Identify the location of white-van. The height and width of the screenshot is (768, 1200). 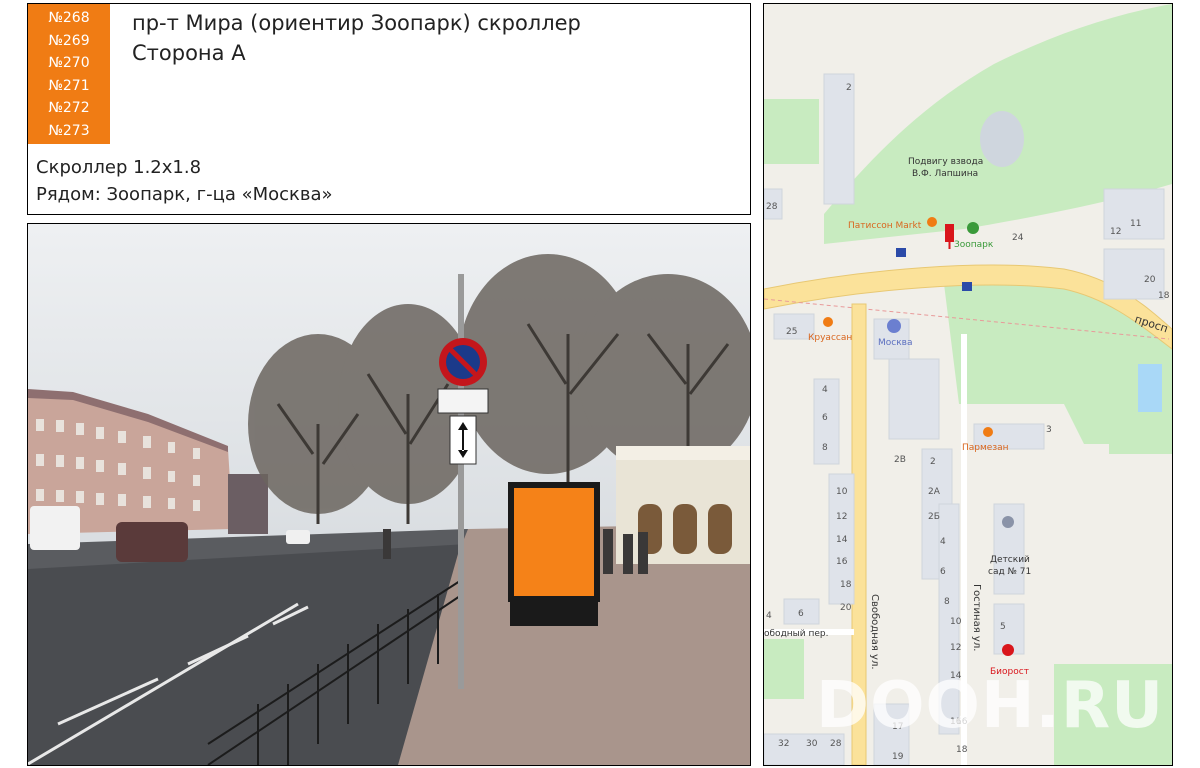
(55, 528).